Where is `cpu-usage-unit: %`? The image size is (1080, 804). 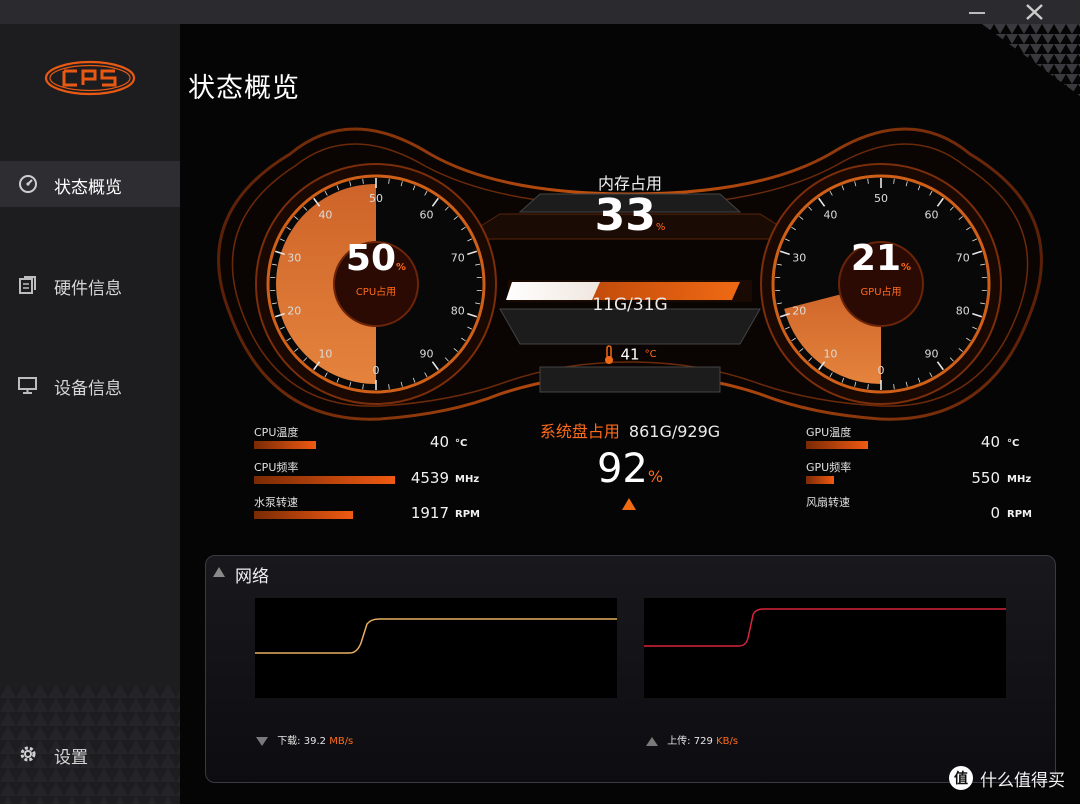 cpu-usage-unit: % is located at coordinates (401, 267).